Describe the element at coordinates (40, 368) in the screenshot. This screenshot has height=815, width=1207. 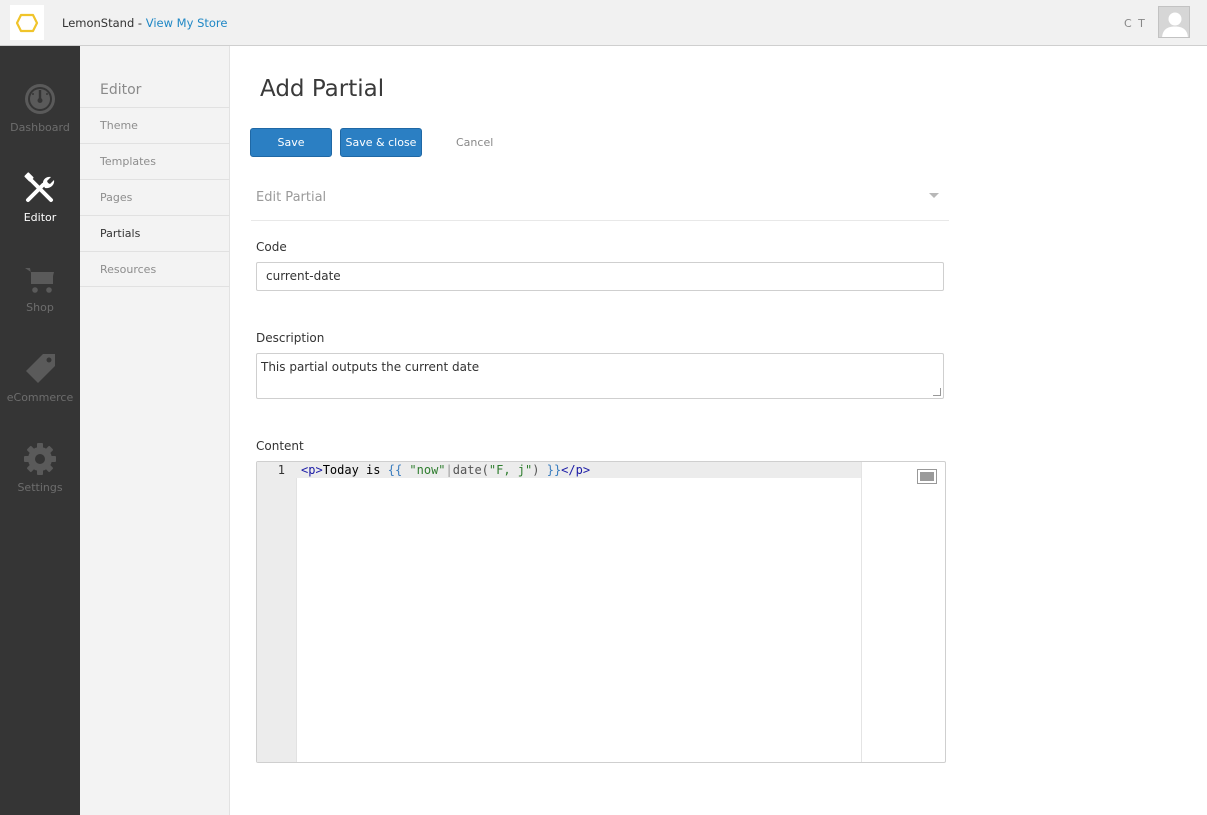
I see `price-tag-icon` at that location.